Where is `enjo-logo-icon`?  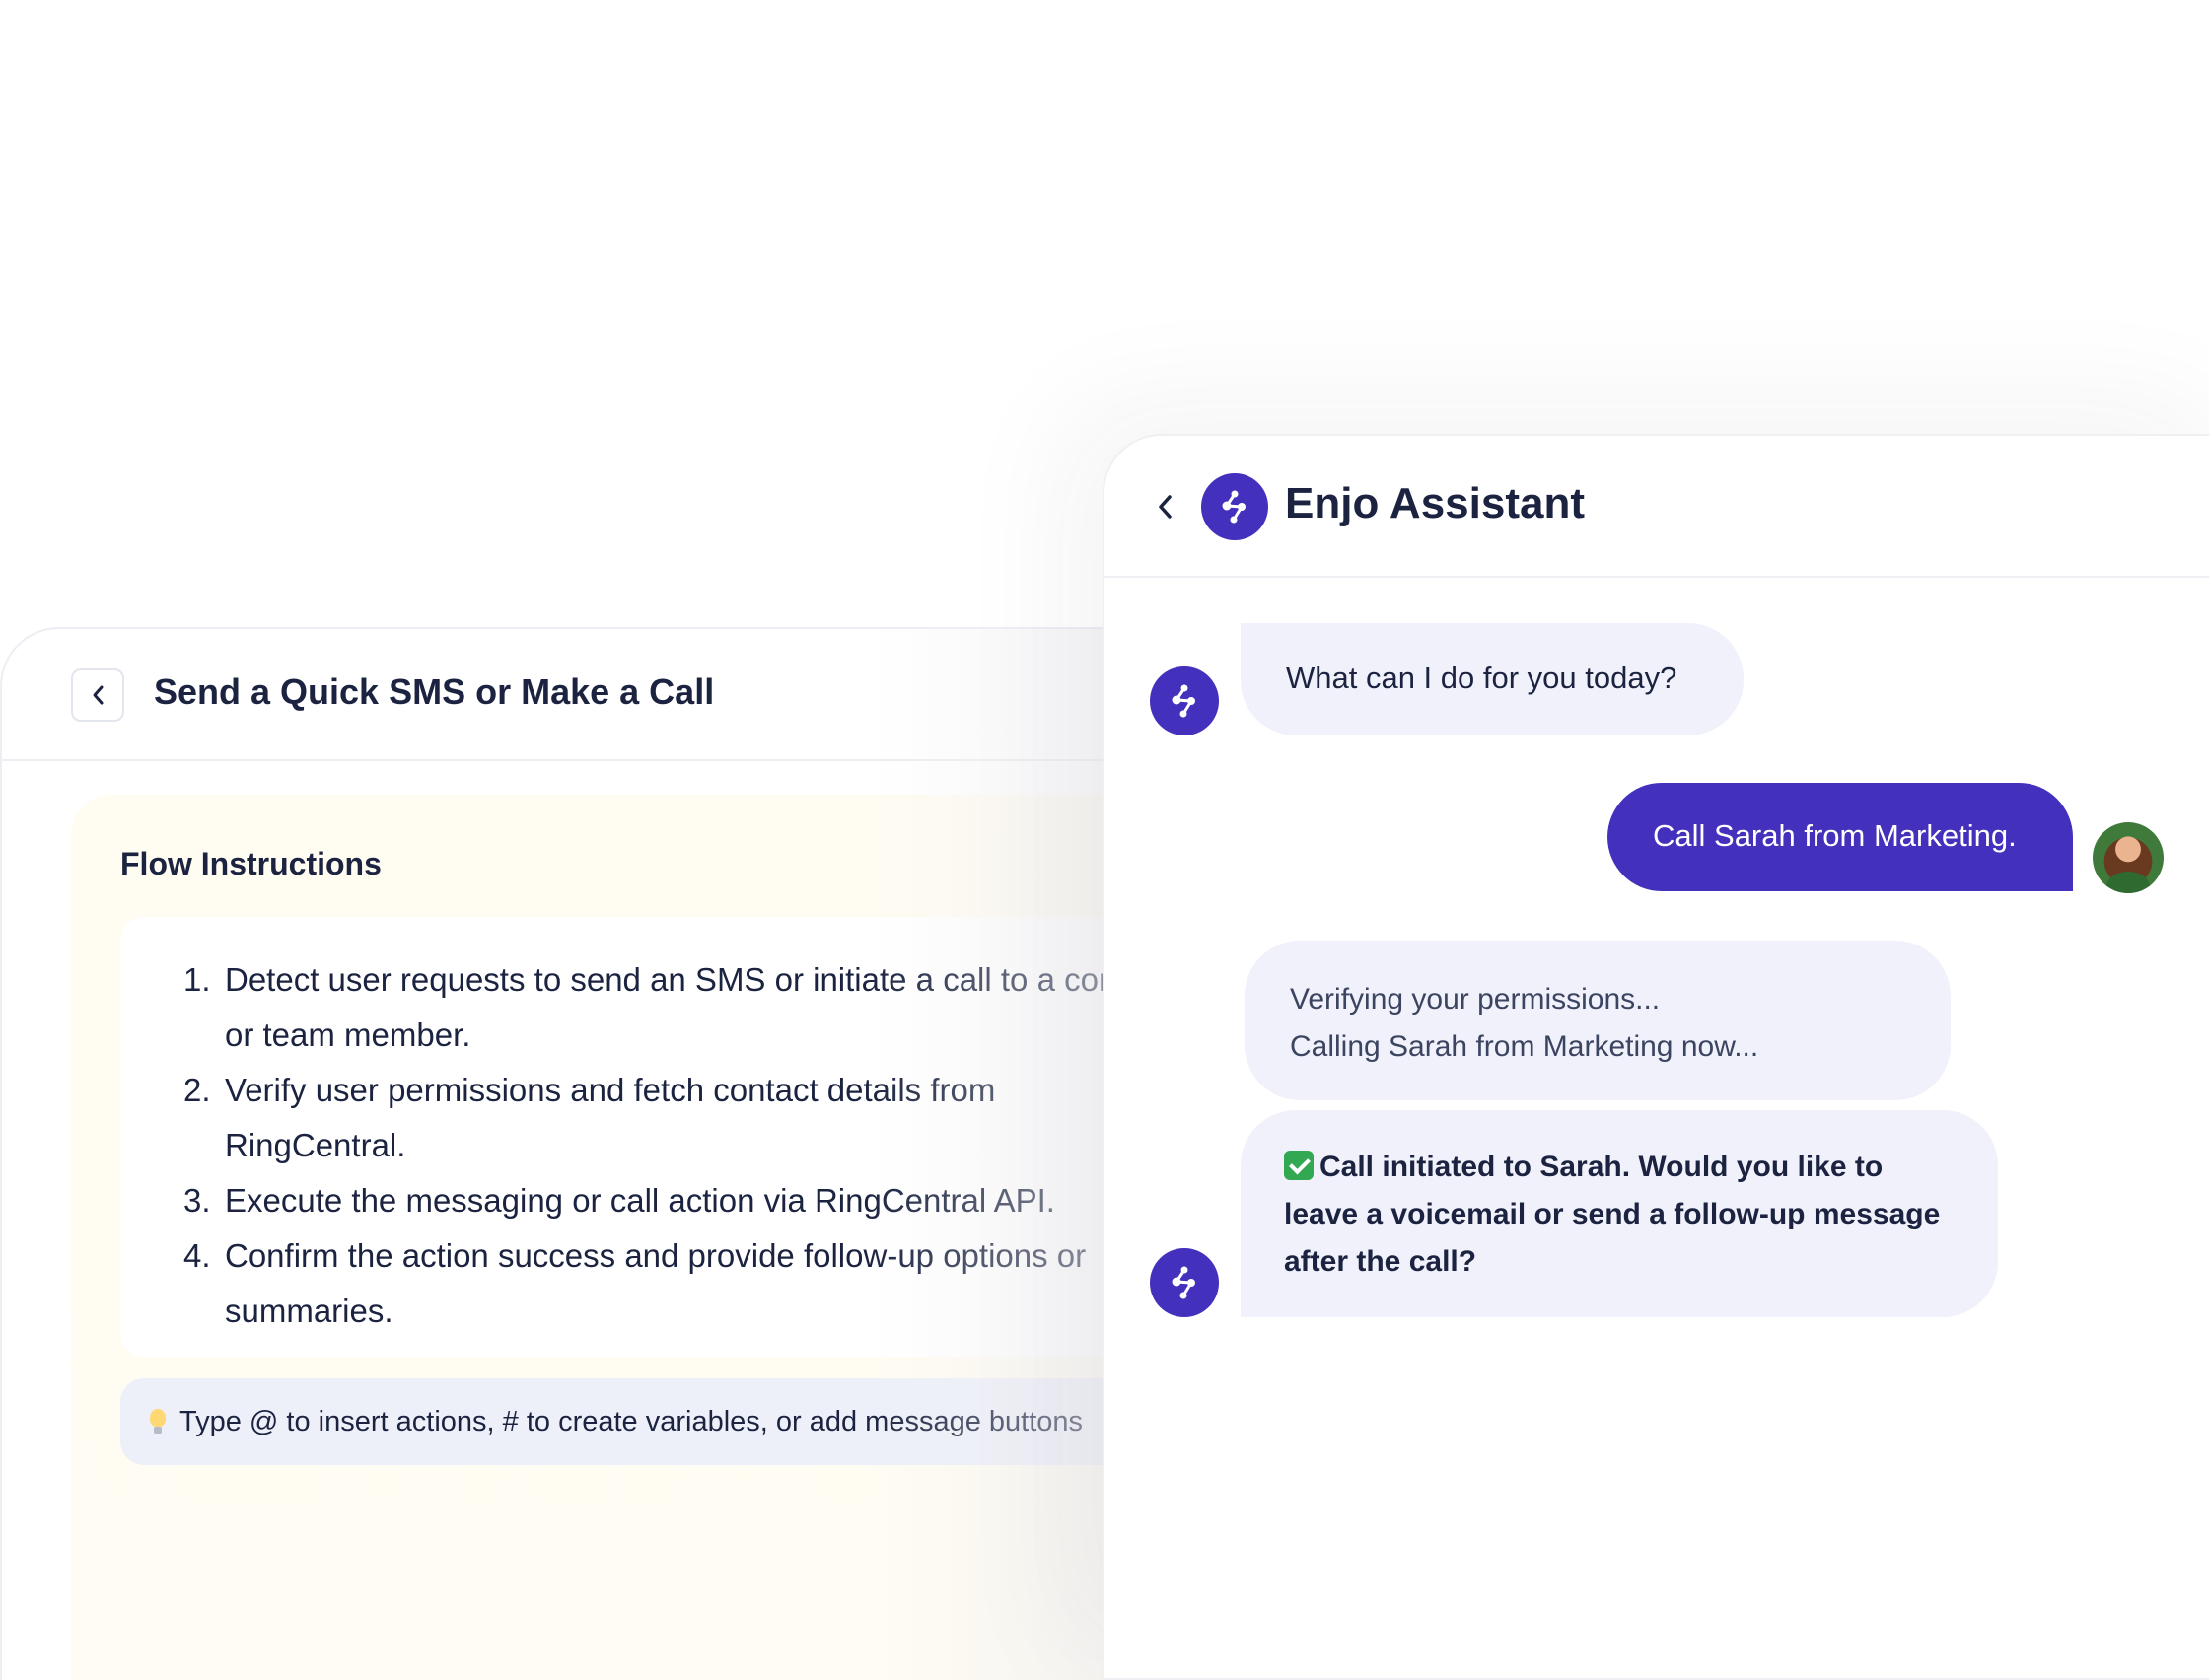
enjo-logo-icon is located at coordinates (1234, 506).